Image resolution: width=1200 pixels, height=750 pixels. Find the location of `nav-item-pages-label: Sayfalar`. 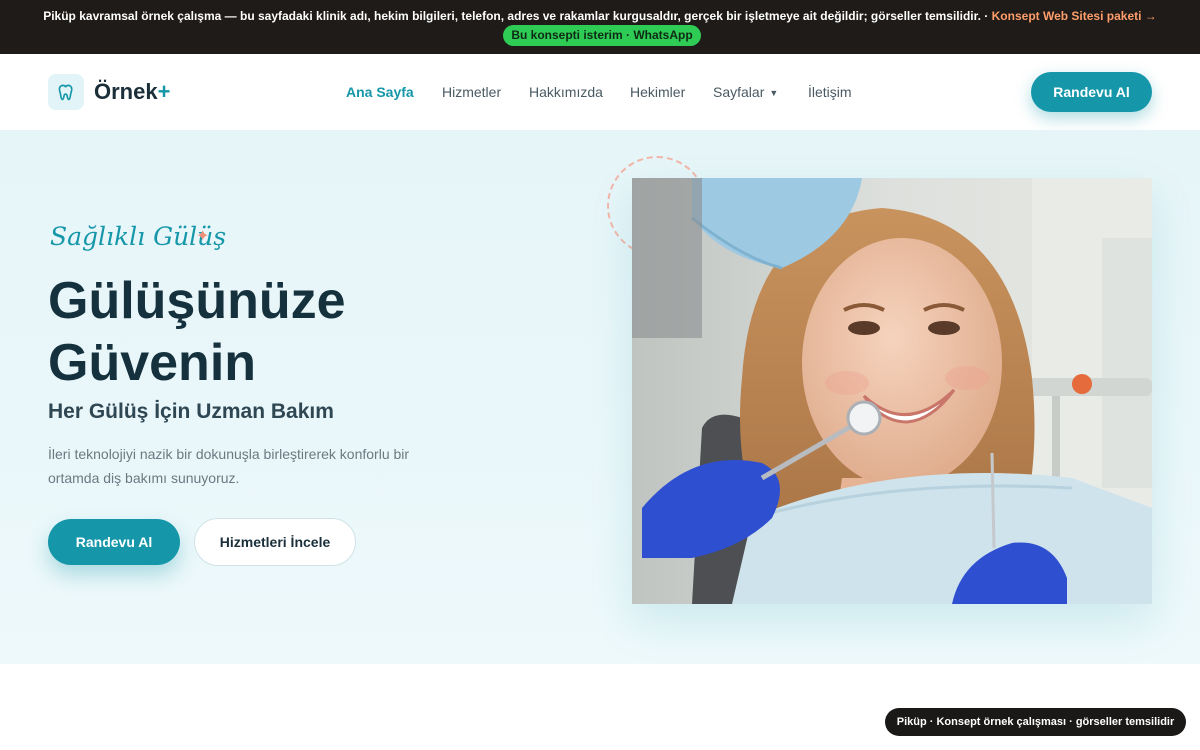

nav-item-pages-label: Sayfalar is located at coordinates (739, 92).